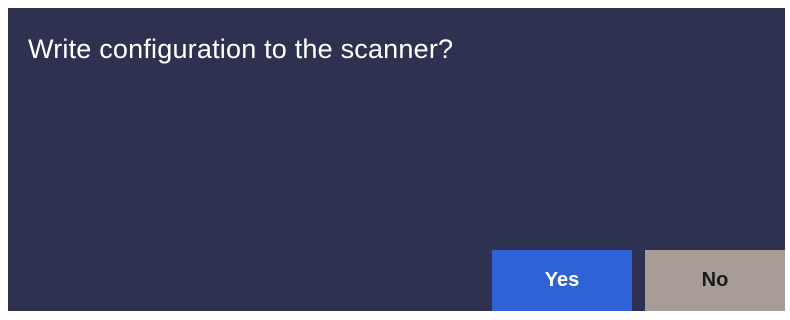  What do you see at coordinates (241, 49) in the screenshot?
I see `dialog-message: Write configuration to the scanner?` at bounding box center [241, 49].